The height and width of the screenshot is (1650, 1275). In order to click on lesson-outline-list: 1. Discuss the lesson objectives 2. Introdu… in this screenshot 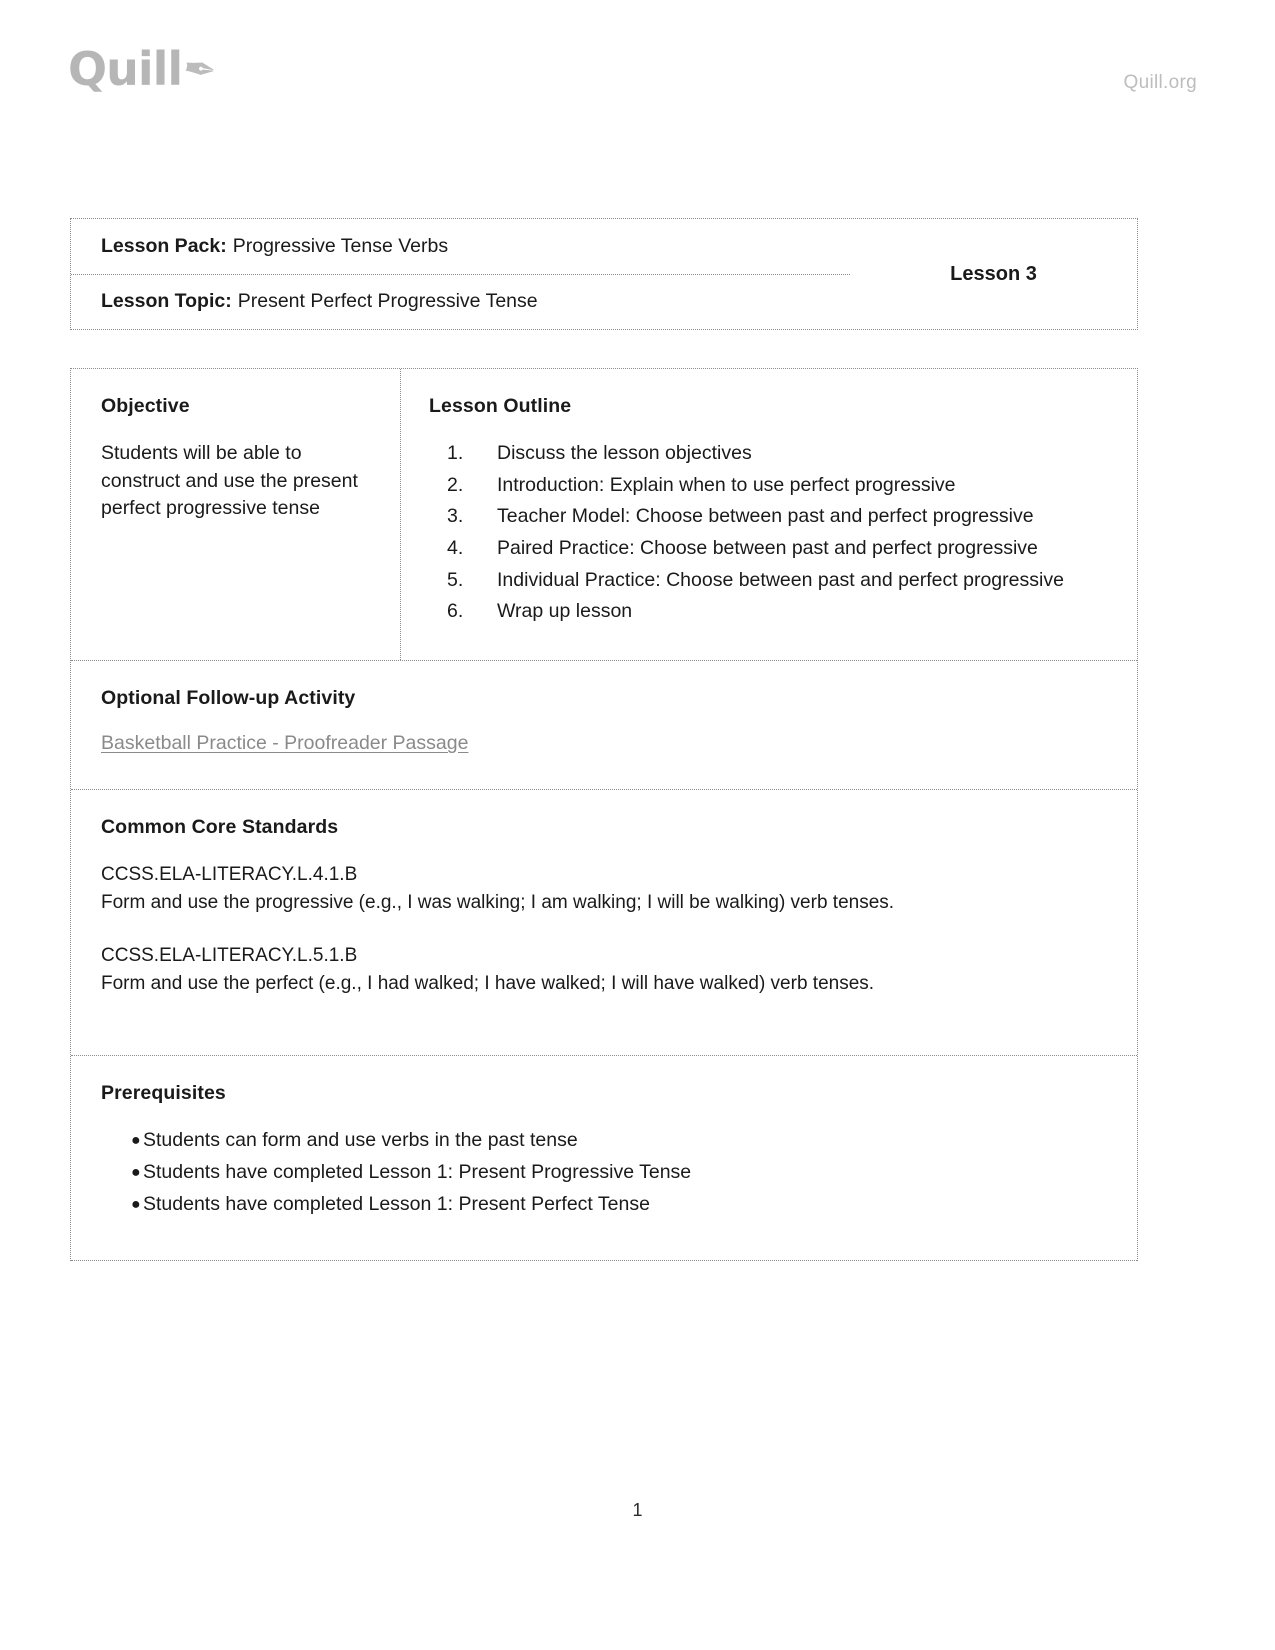, I will do `click(771, 533)`.